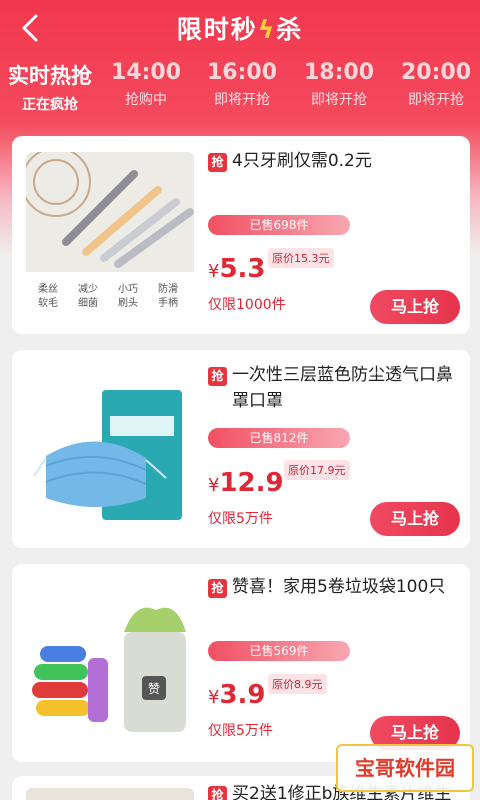 The image size is (480, 800). Describe the element at coordinates (154, 689) in the screenshot. I see `brand-logo-text: 赞` at that location.